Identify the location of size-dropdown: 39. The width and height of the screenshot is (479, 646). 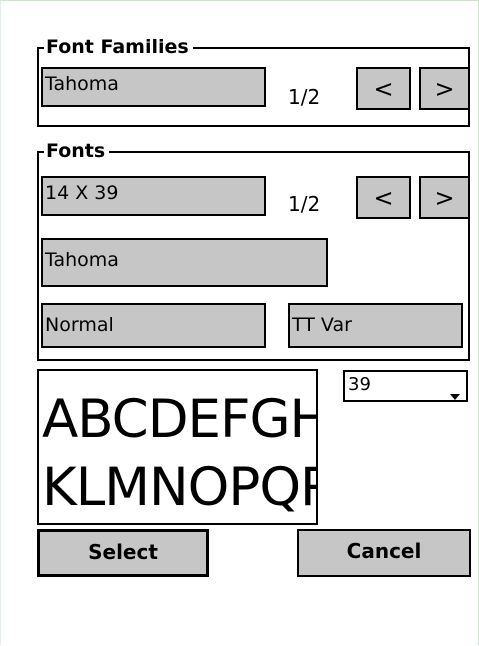
(405, 386).